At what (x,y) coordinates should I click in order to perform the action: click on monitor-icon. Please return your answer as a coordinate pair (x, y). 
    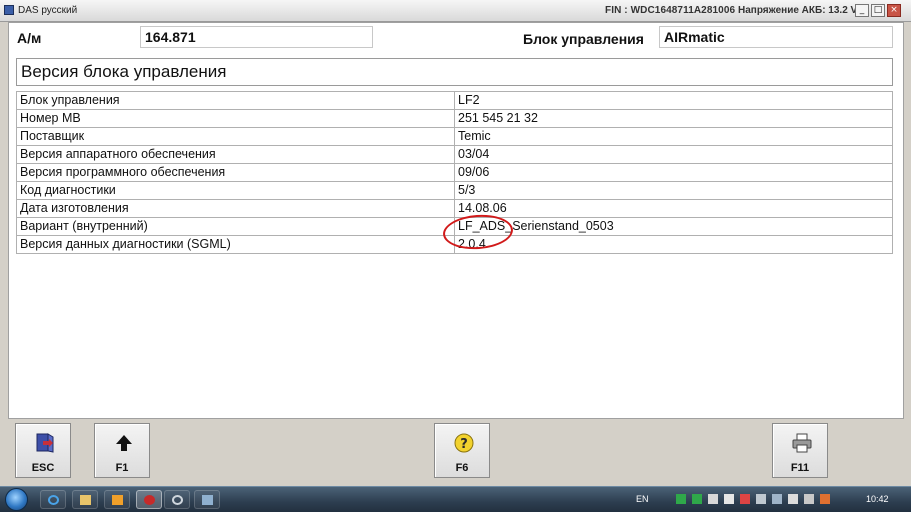
    Looking at the image, I should click on (761, 499).